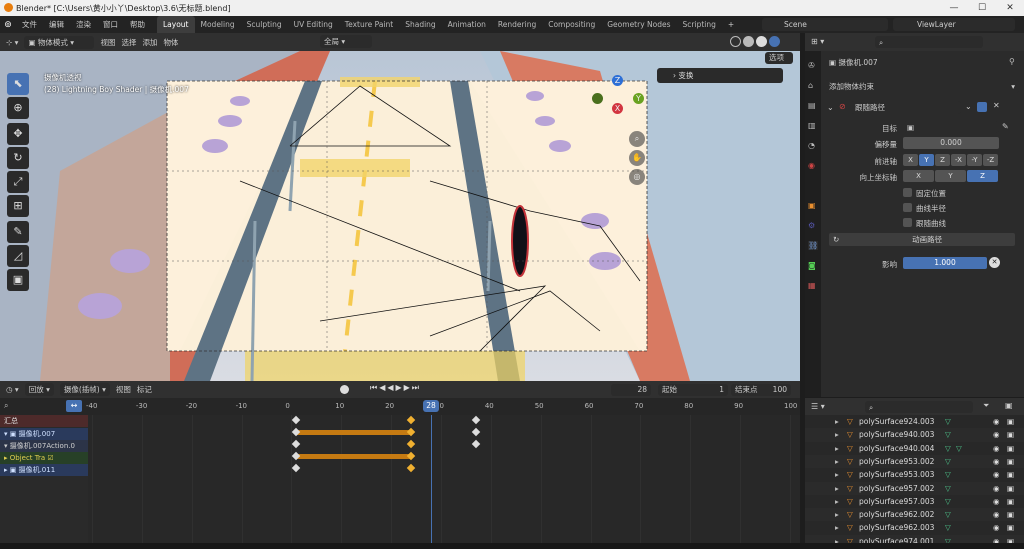 This screenshot has width=1024, height=549. What do you see at coordinates (818, 406) in the screenshot?
I see `outliner-editor-icon: ☰ ▾` at bounding box center [818, 406].